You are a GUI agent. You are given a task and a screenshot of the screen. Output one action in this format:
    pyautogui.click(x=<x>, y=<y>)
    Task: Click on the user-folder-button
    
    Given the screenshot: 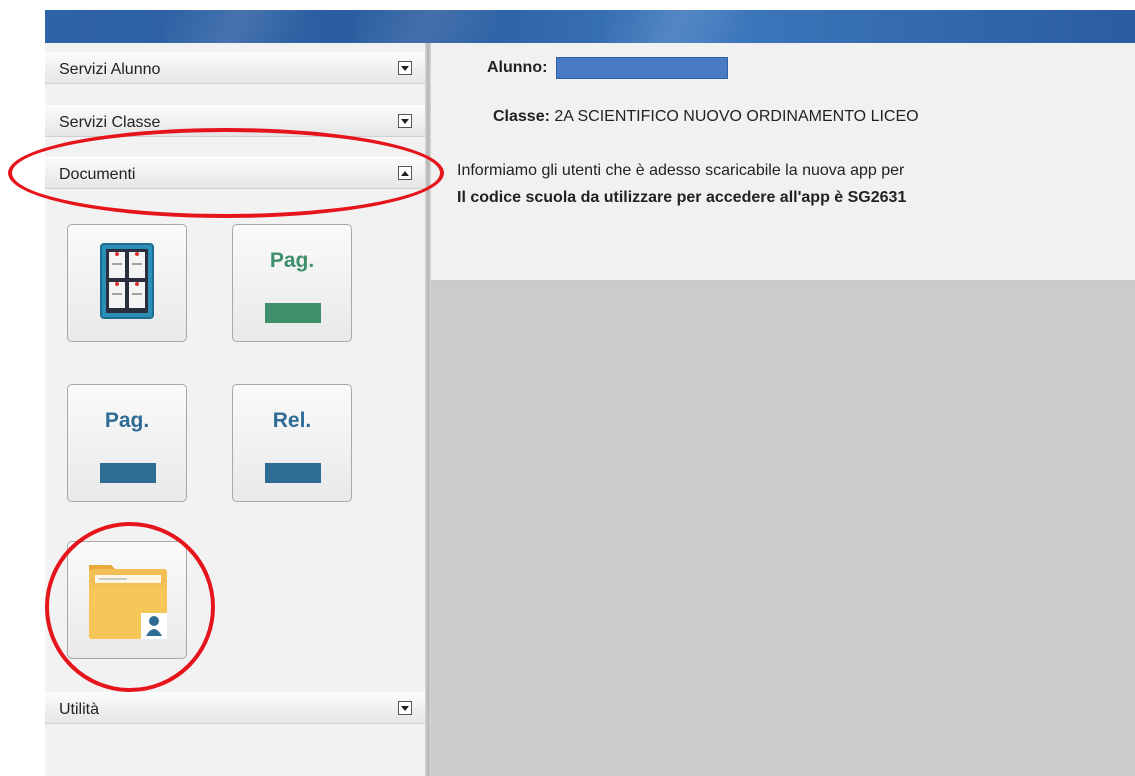 What is the action you would take?
    pyautogui.click(x=127, y=600)
    